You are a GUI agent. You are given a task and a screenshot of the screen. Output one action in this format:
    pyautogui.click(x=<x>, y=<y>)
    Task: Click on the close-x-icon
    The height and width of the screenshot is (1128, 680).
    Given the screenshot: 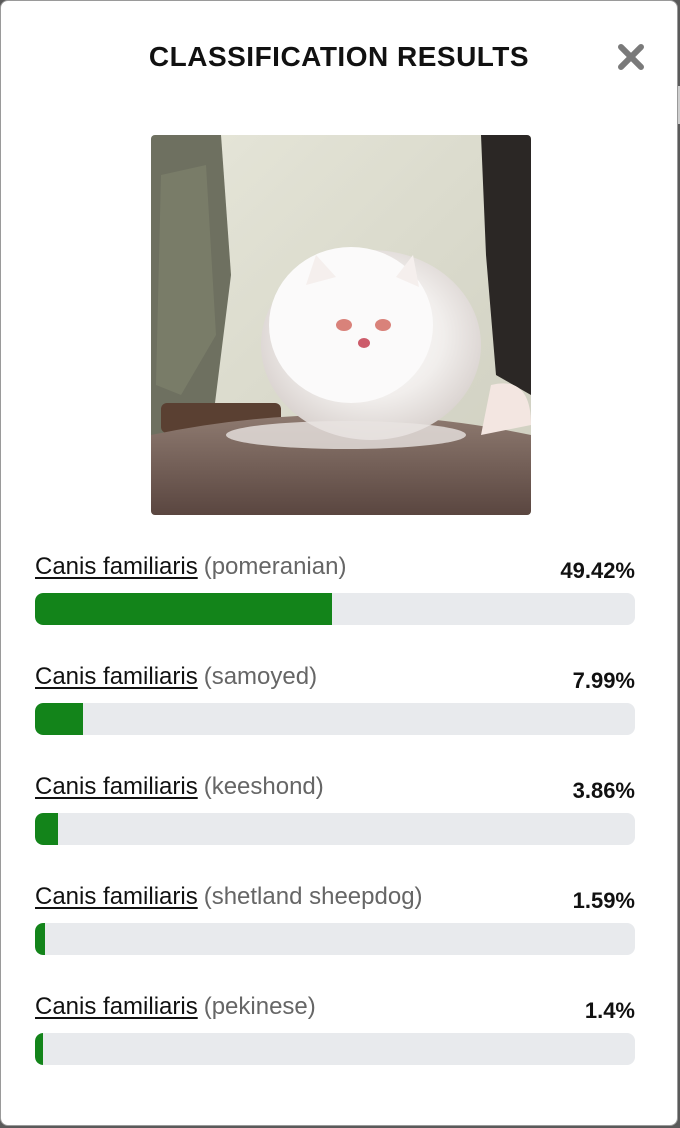 What is the action you would take?
    pyautogui.click(x=631, y=57)
    